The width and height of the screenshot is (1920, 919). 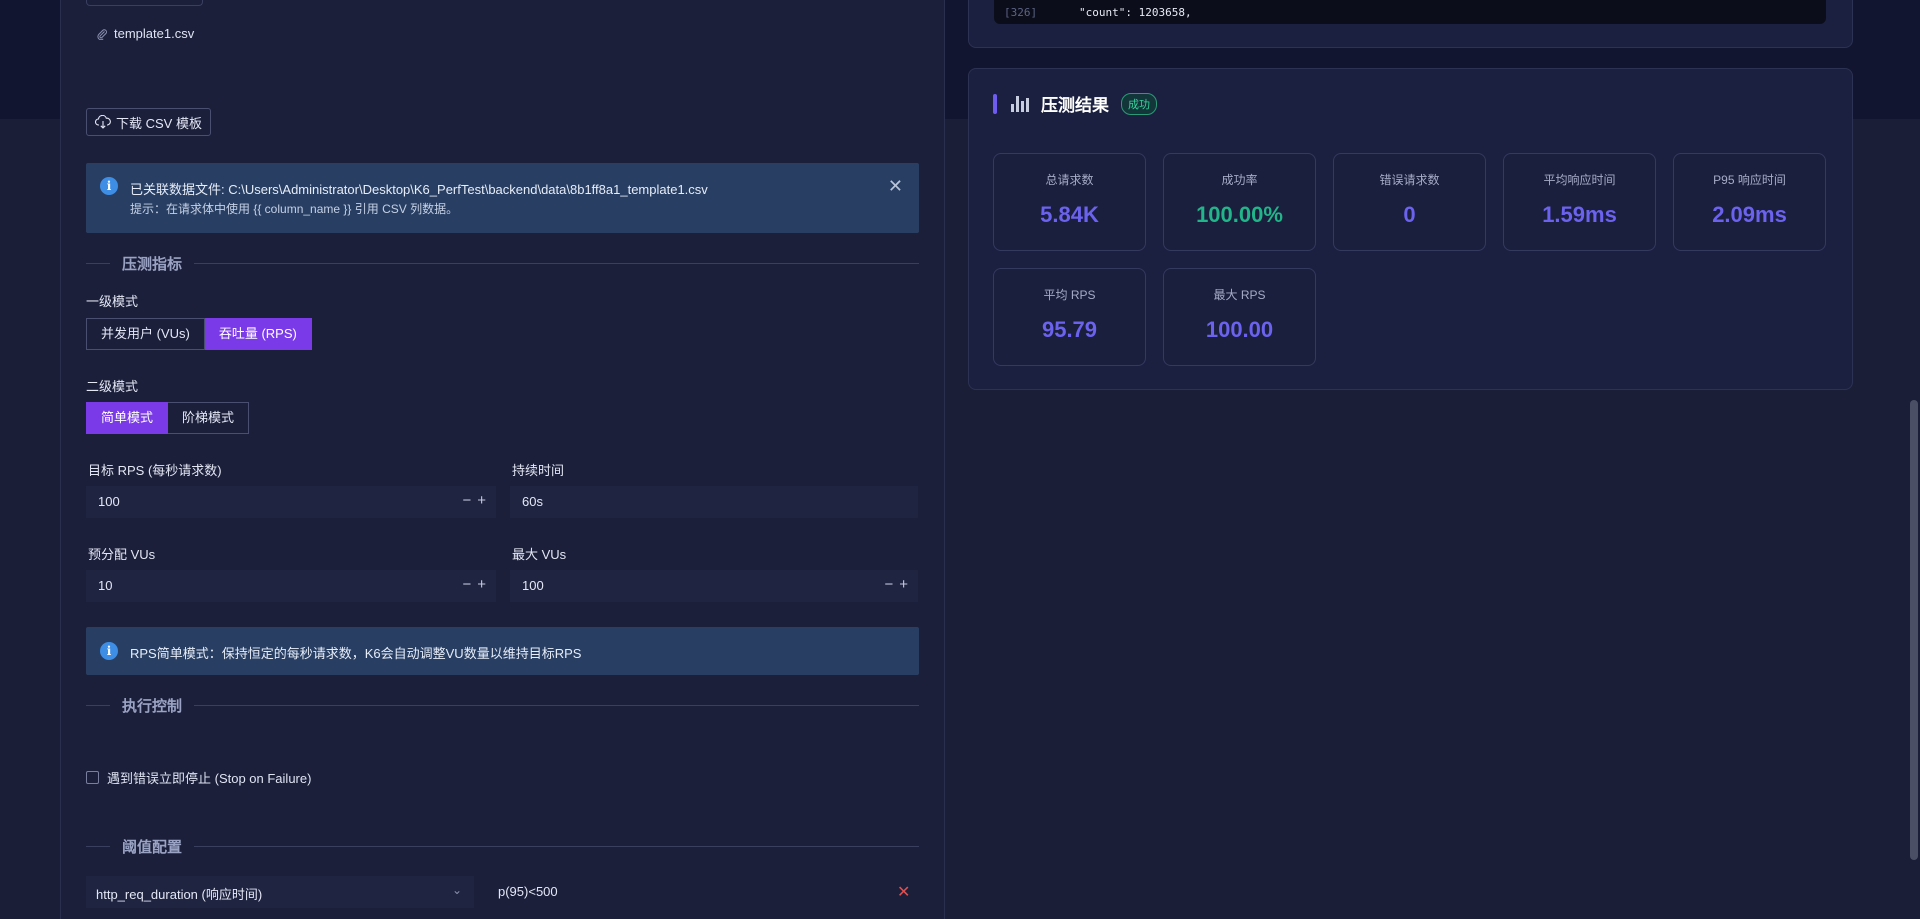 What do you see at coordinates (528, 891) in the screenshot?
I see `threshold-condition-value: p(95)<500` at bounding box center [528, 891].